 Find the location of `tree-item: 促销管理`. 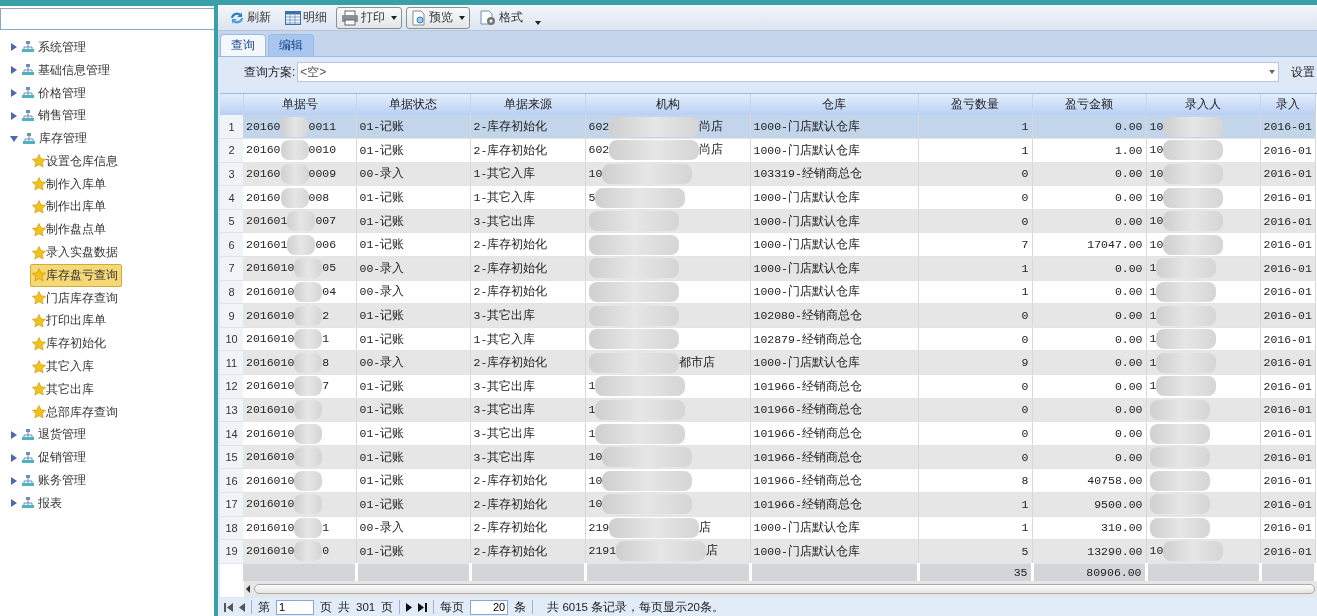

tree-item: 促销管理 is located at coordinates (63, 458).